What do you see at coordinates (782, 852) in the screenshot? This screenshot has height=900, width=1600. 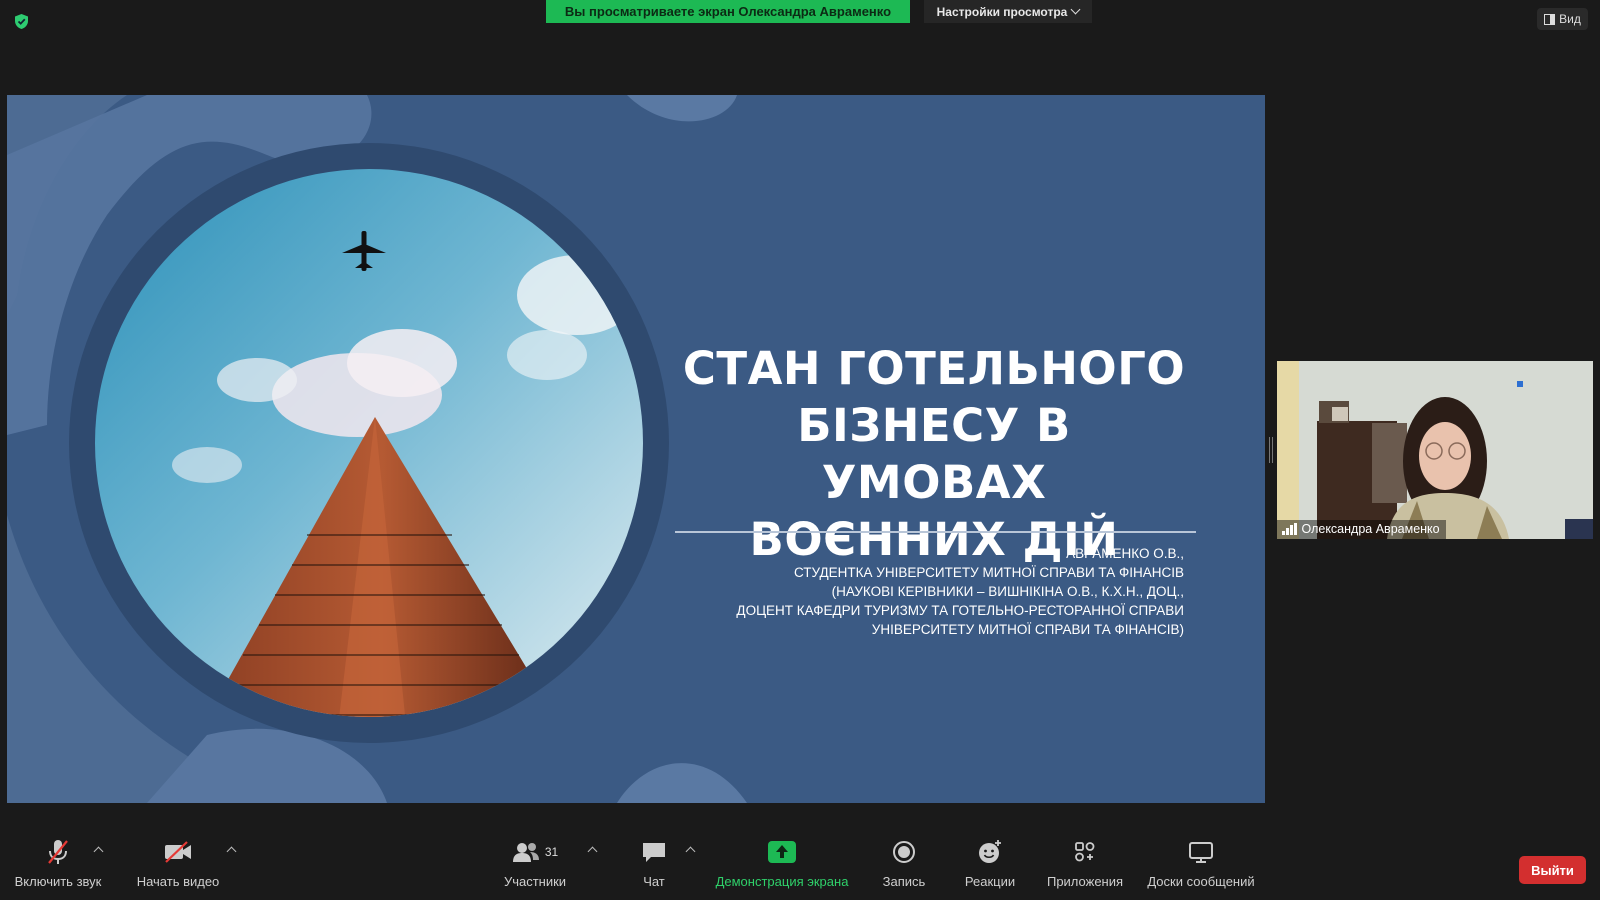 I see `share-screen-icon` at bounding box center [782, 852].